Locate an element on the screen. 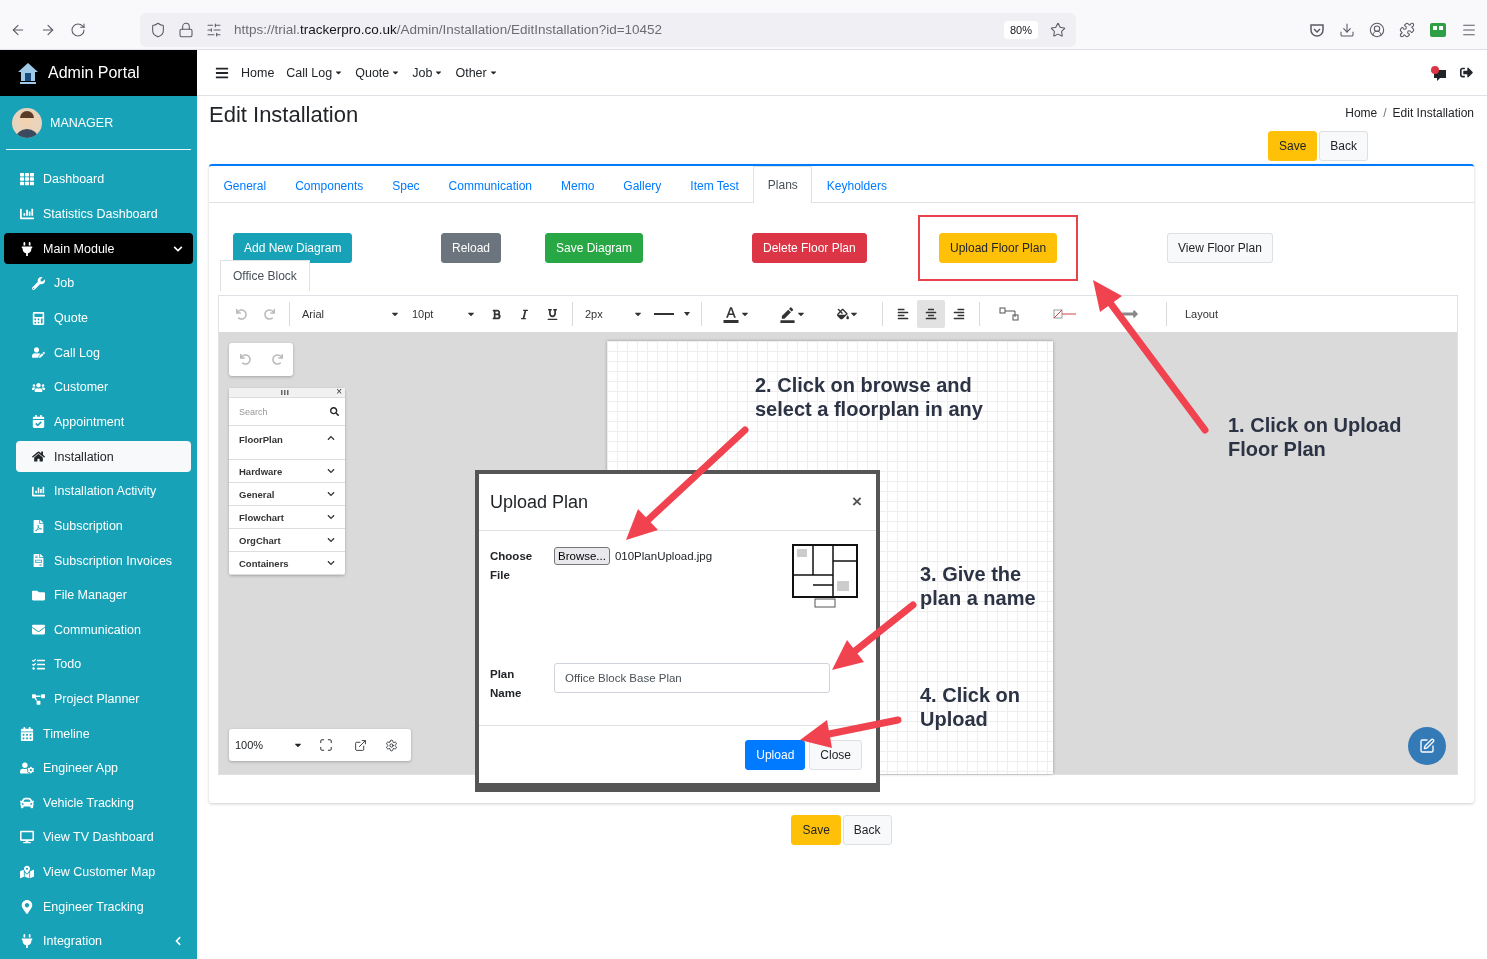  edit-icon is located at coordinates (1427, 746).